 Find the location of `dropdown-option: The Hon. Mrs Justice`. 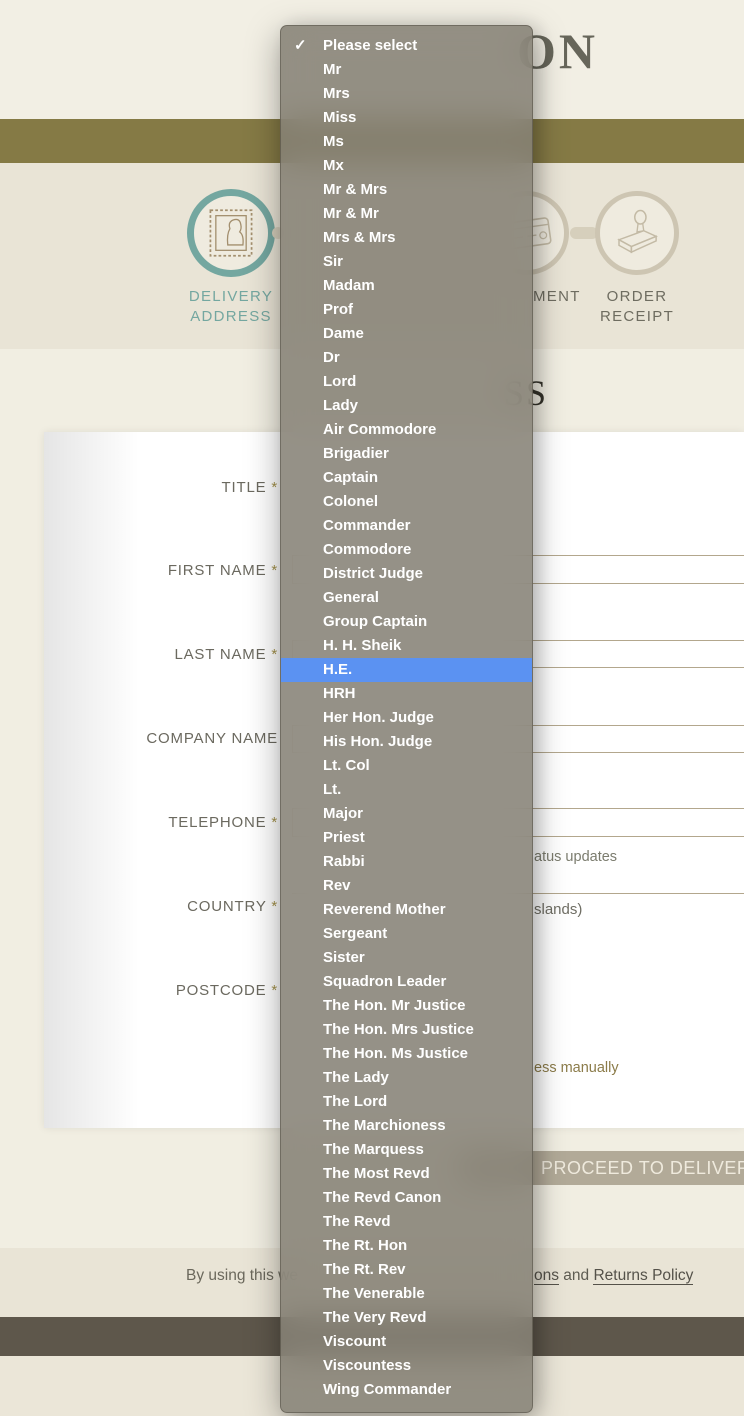

dropdown-option: The Hon. Mrs Justice is located at coordinates (406, 1030).